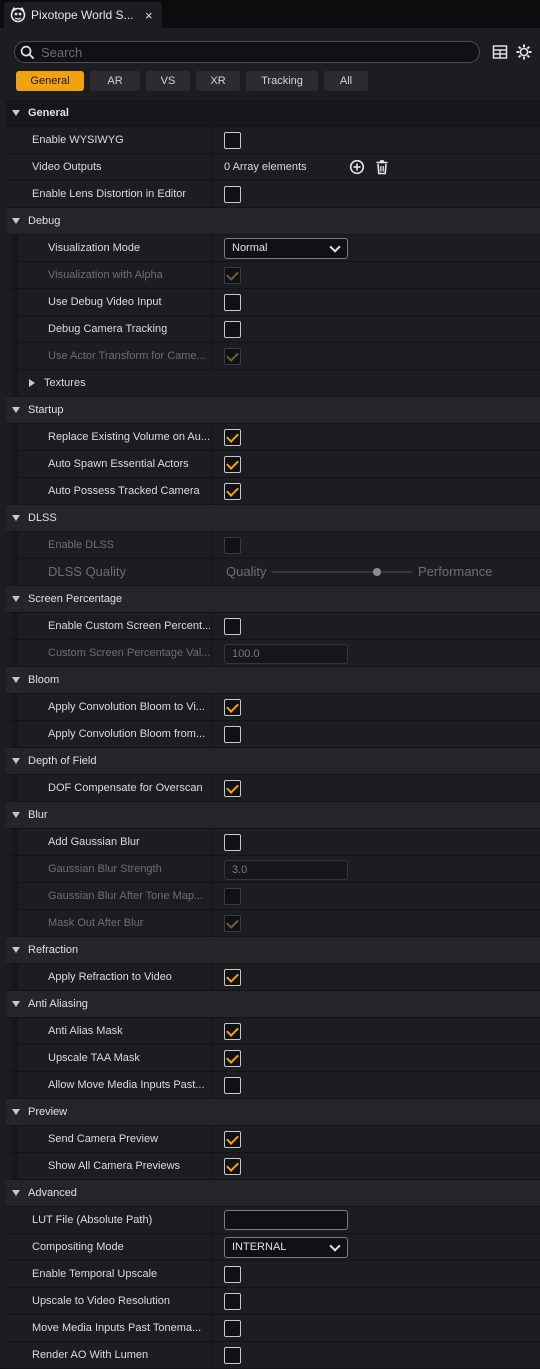  Describe the element at coordinates (346, 81) in the screenshot. I see `filter-all: All` at that location.